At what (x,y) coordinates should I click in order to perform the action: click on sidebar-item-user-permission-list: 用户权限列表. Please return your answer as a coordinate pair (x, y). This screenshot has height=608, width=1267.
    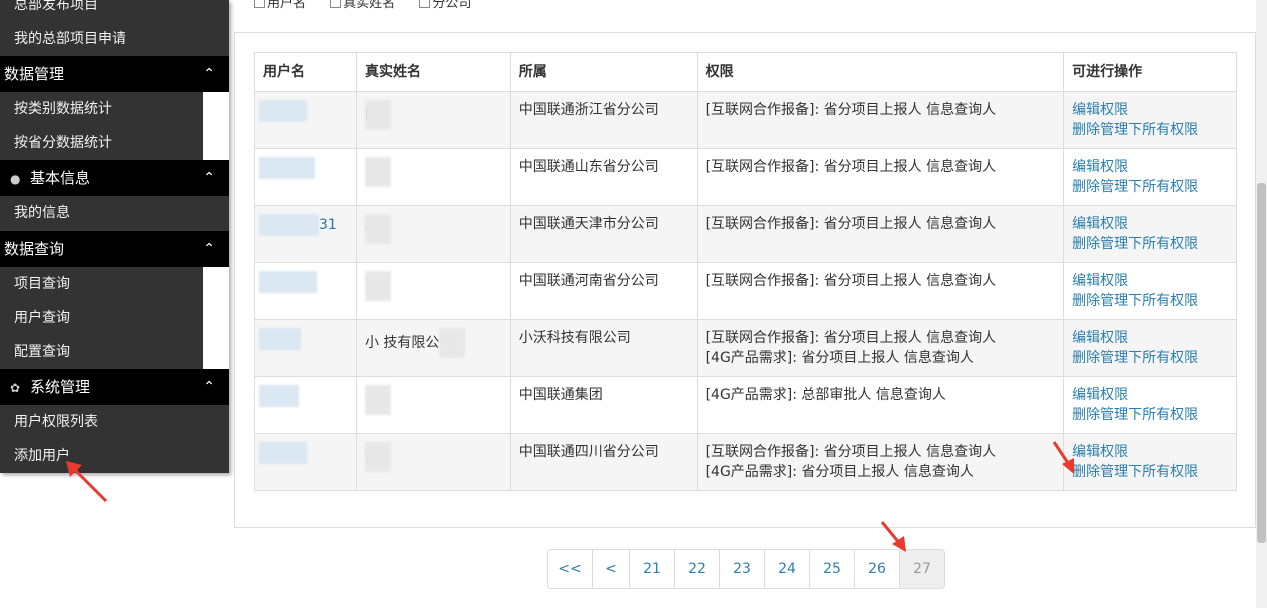
    Looking at the image, I should click on (114, 422).